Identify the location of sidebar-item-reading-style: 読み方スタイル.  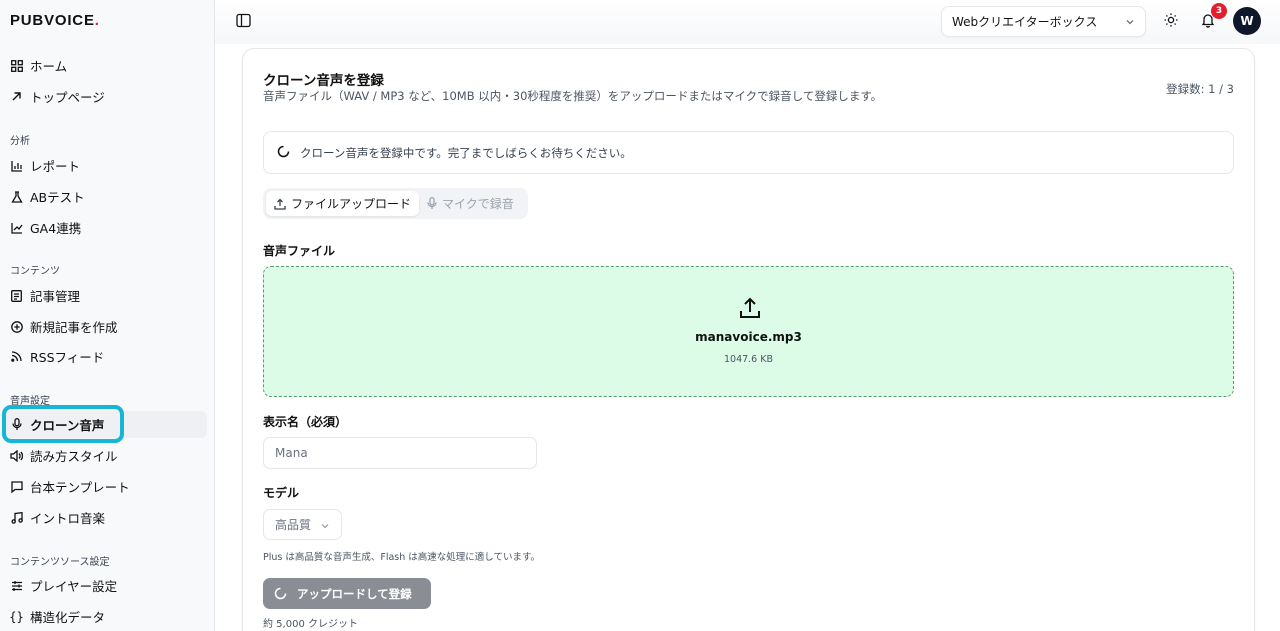
(105, 455).